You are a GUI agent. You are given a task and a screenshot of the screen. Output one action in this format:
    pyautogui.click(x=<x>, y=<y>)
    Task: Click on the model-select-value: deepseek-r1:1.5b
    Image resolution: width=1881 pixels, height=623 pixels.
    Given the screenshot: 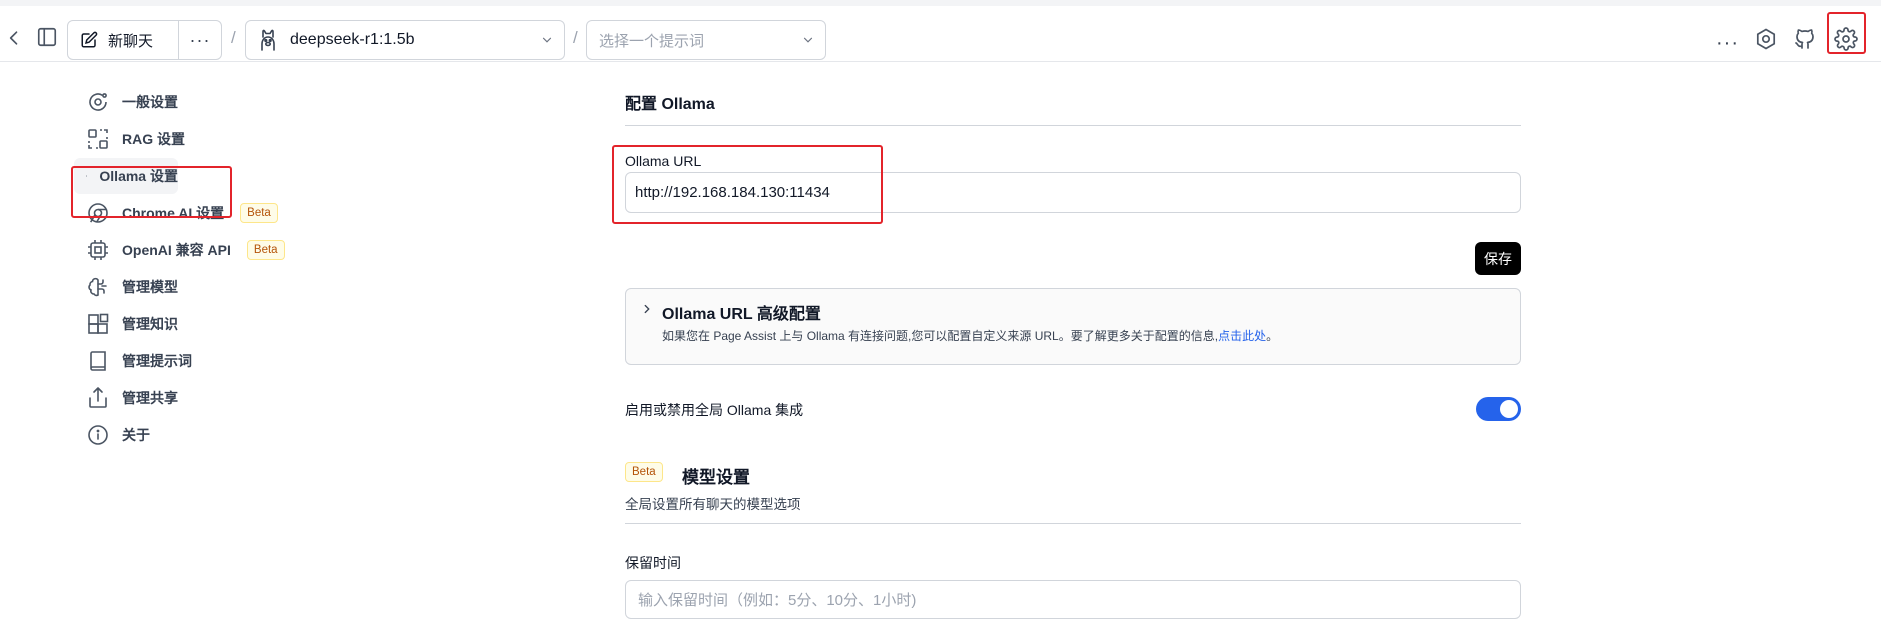 What is the action you would take?
    pyautogui.click(x=352, y=39)
    